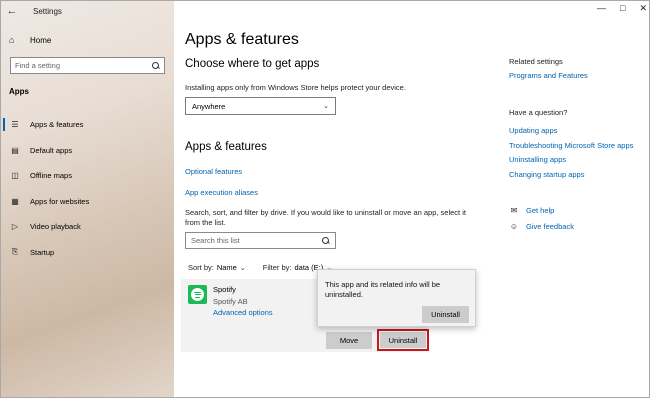 Image resolution: width=650 pixels, height=398 pixels. What do you see at coordinates (15, 150) in the screenshot?
I see `default-apps-icon: ▤` at bounding box center [15, 150].